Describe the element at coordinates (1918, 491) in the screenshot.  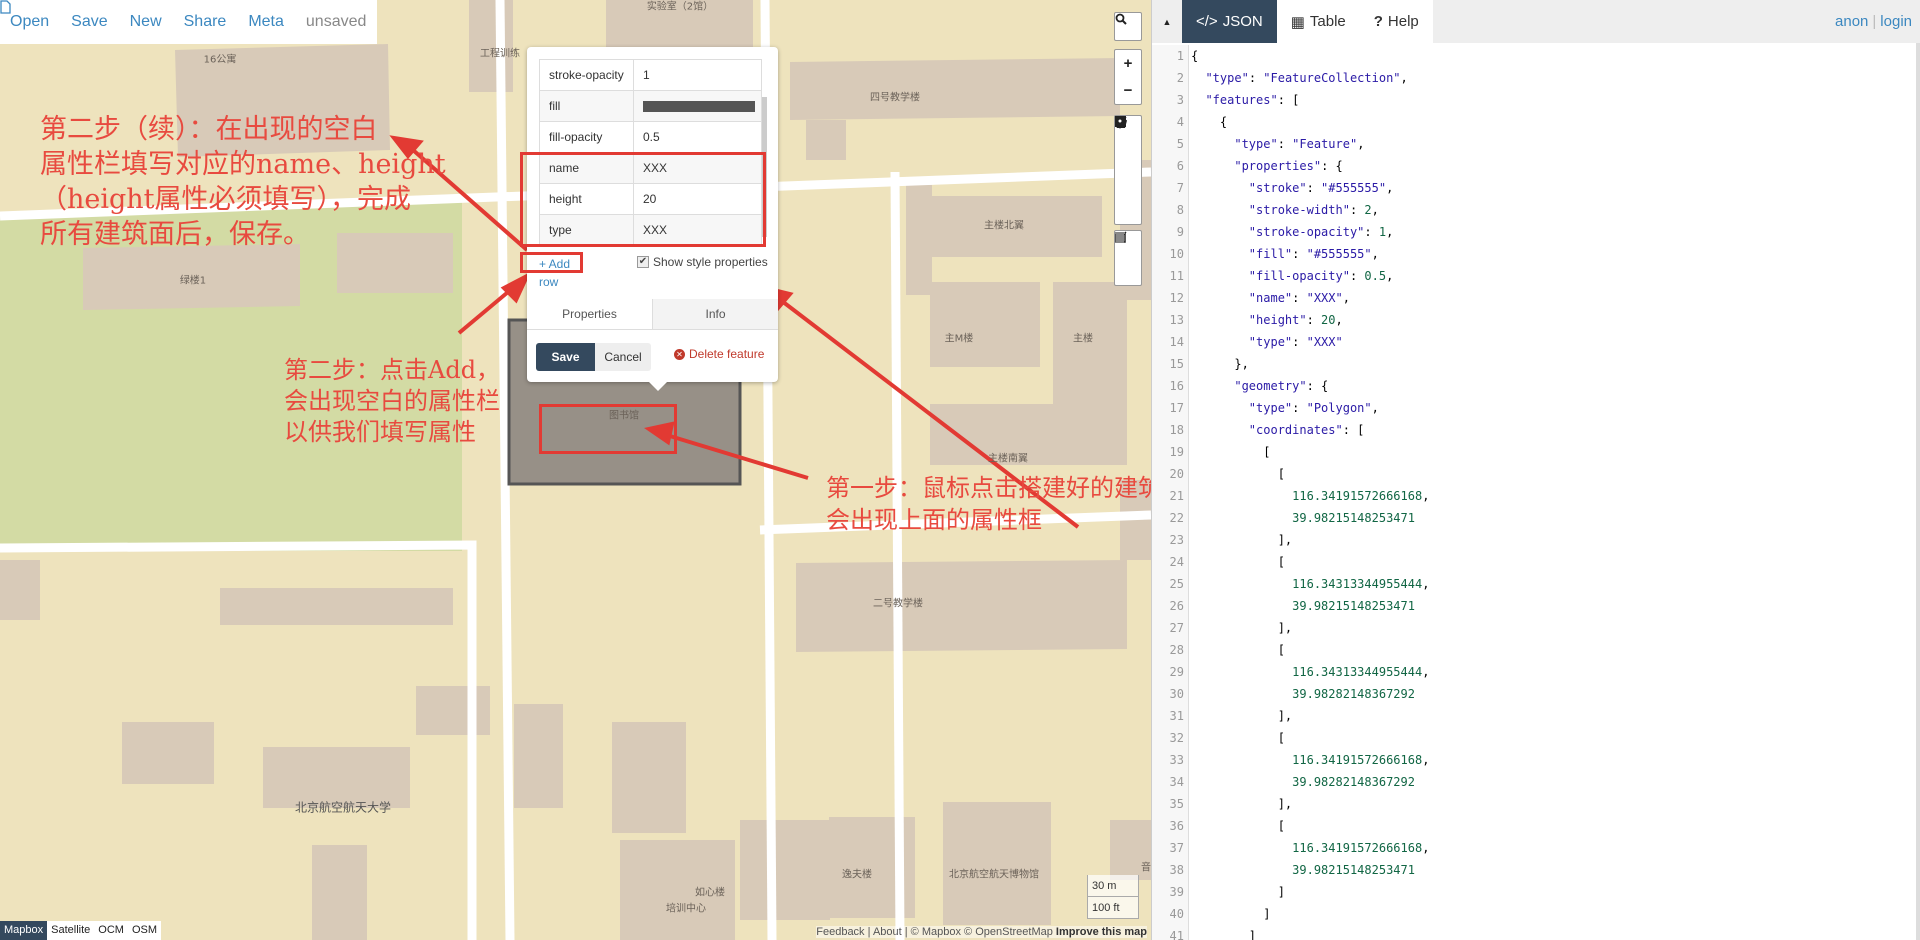
I see `editor-scrollbar` at that location.